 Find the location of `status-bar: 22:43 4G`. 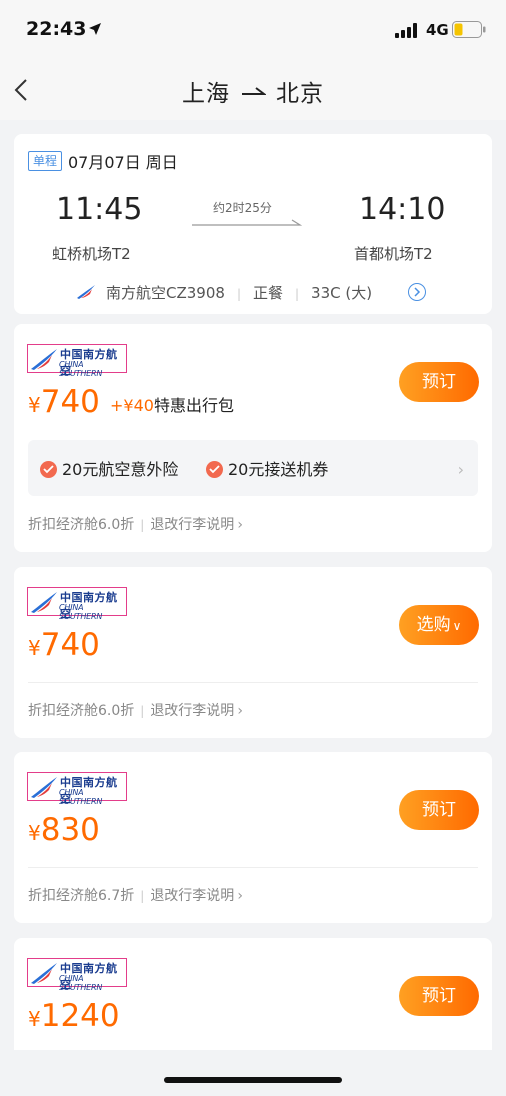

status-bar: 22:43 4G is located at coordinates (253, 30).